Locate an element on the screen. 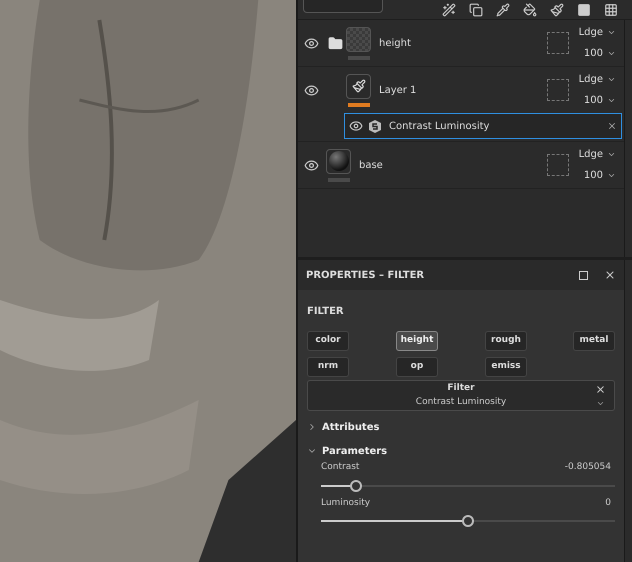 Image resolution: width=632 pixels, height=562 pixels. sphere-thumbnail is located at coordinates (338, 161).